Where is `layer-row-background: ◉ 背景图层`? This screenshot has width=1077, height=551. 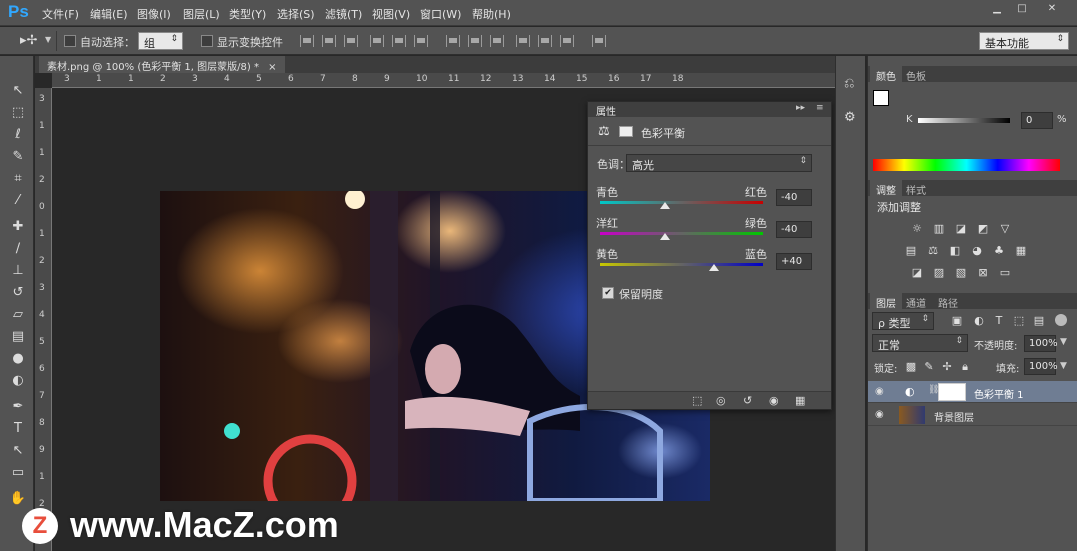 layer-row-background: ◉ 背景图层 is located at coordinates (972, 415).